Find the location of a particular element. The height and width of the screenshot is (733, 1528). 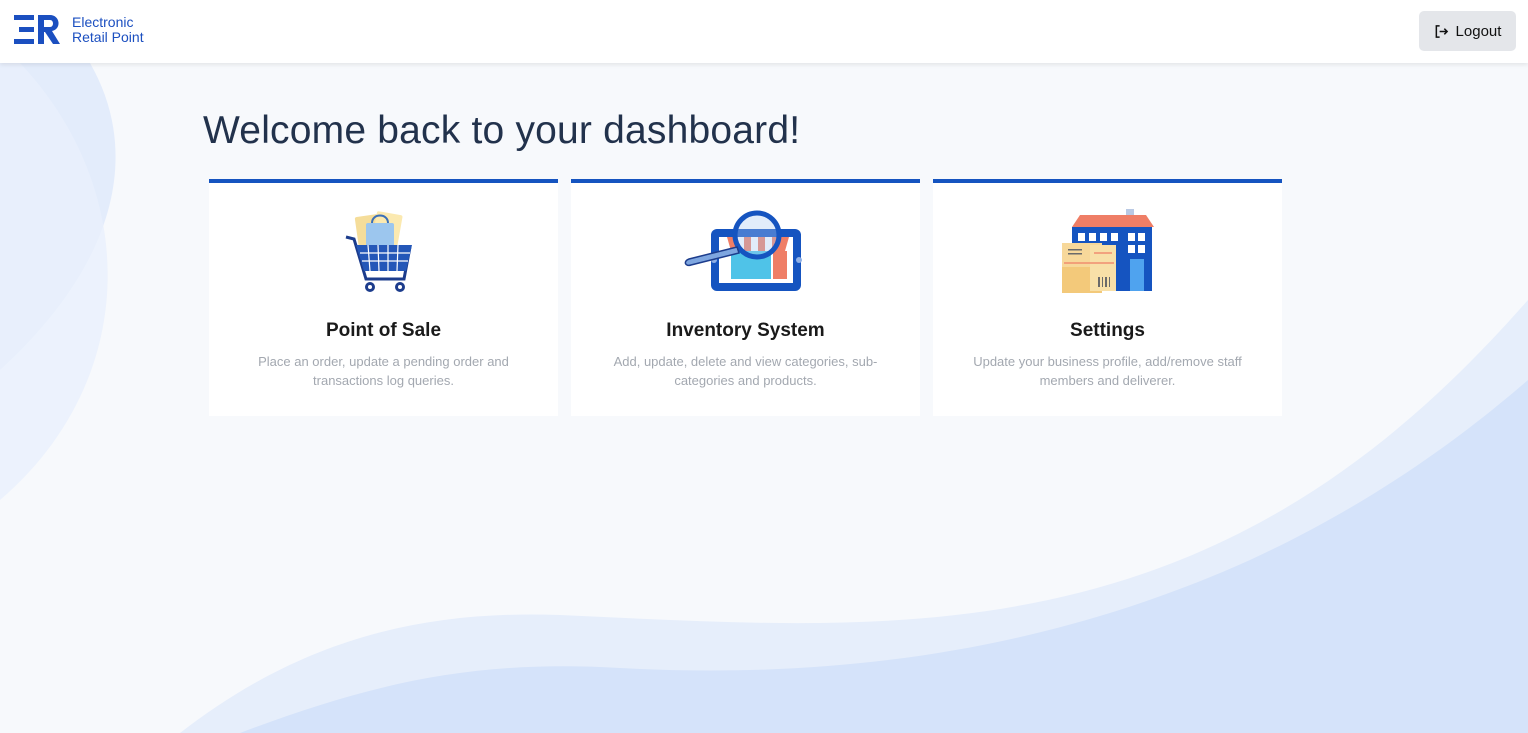

building-parcels-icon is located at coordinates (1107, 251).